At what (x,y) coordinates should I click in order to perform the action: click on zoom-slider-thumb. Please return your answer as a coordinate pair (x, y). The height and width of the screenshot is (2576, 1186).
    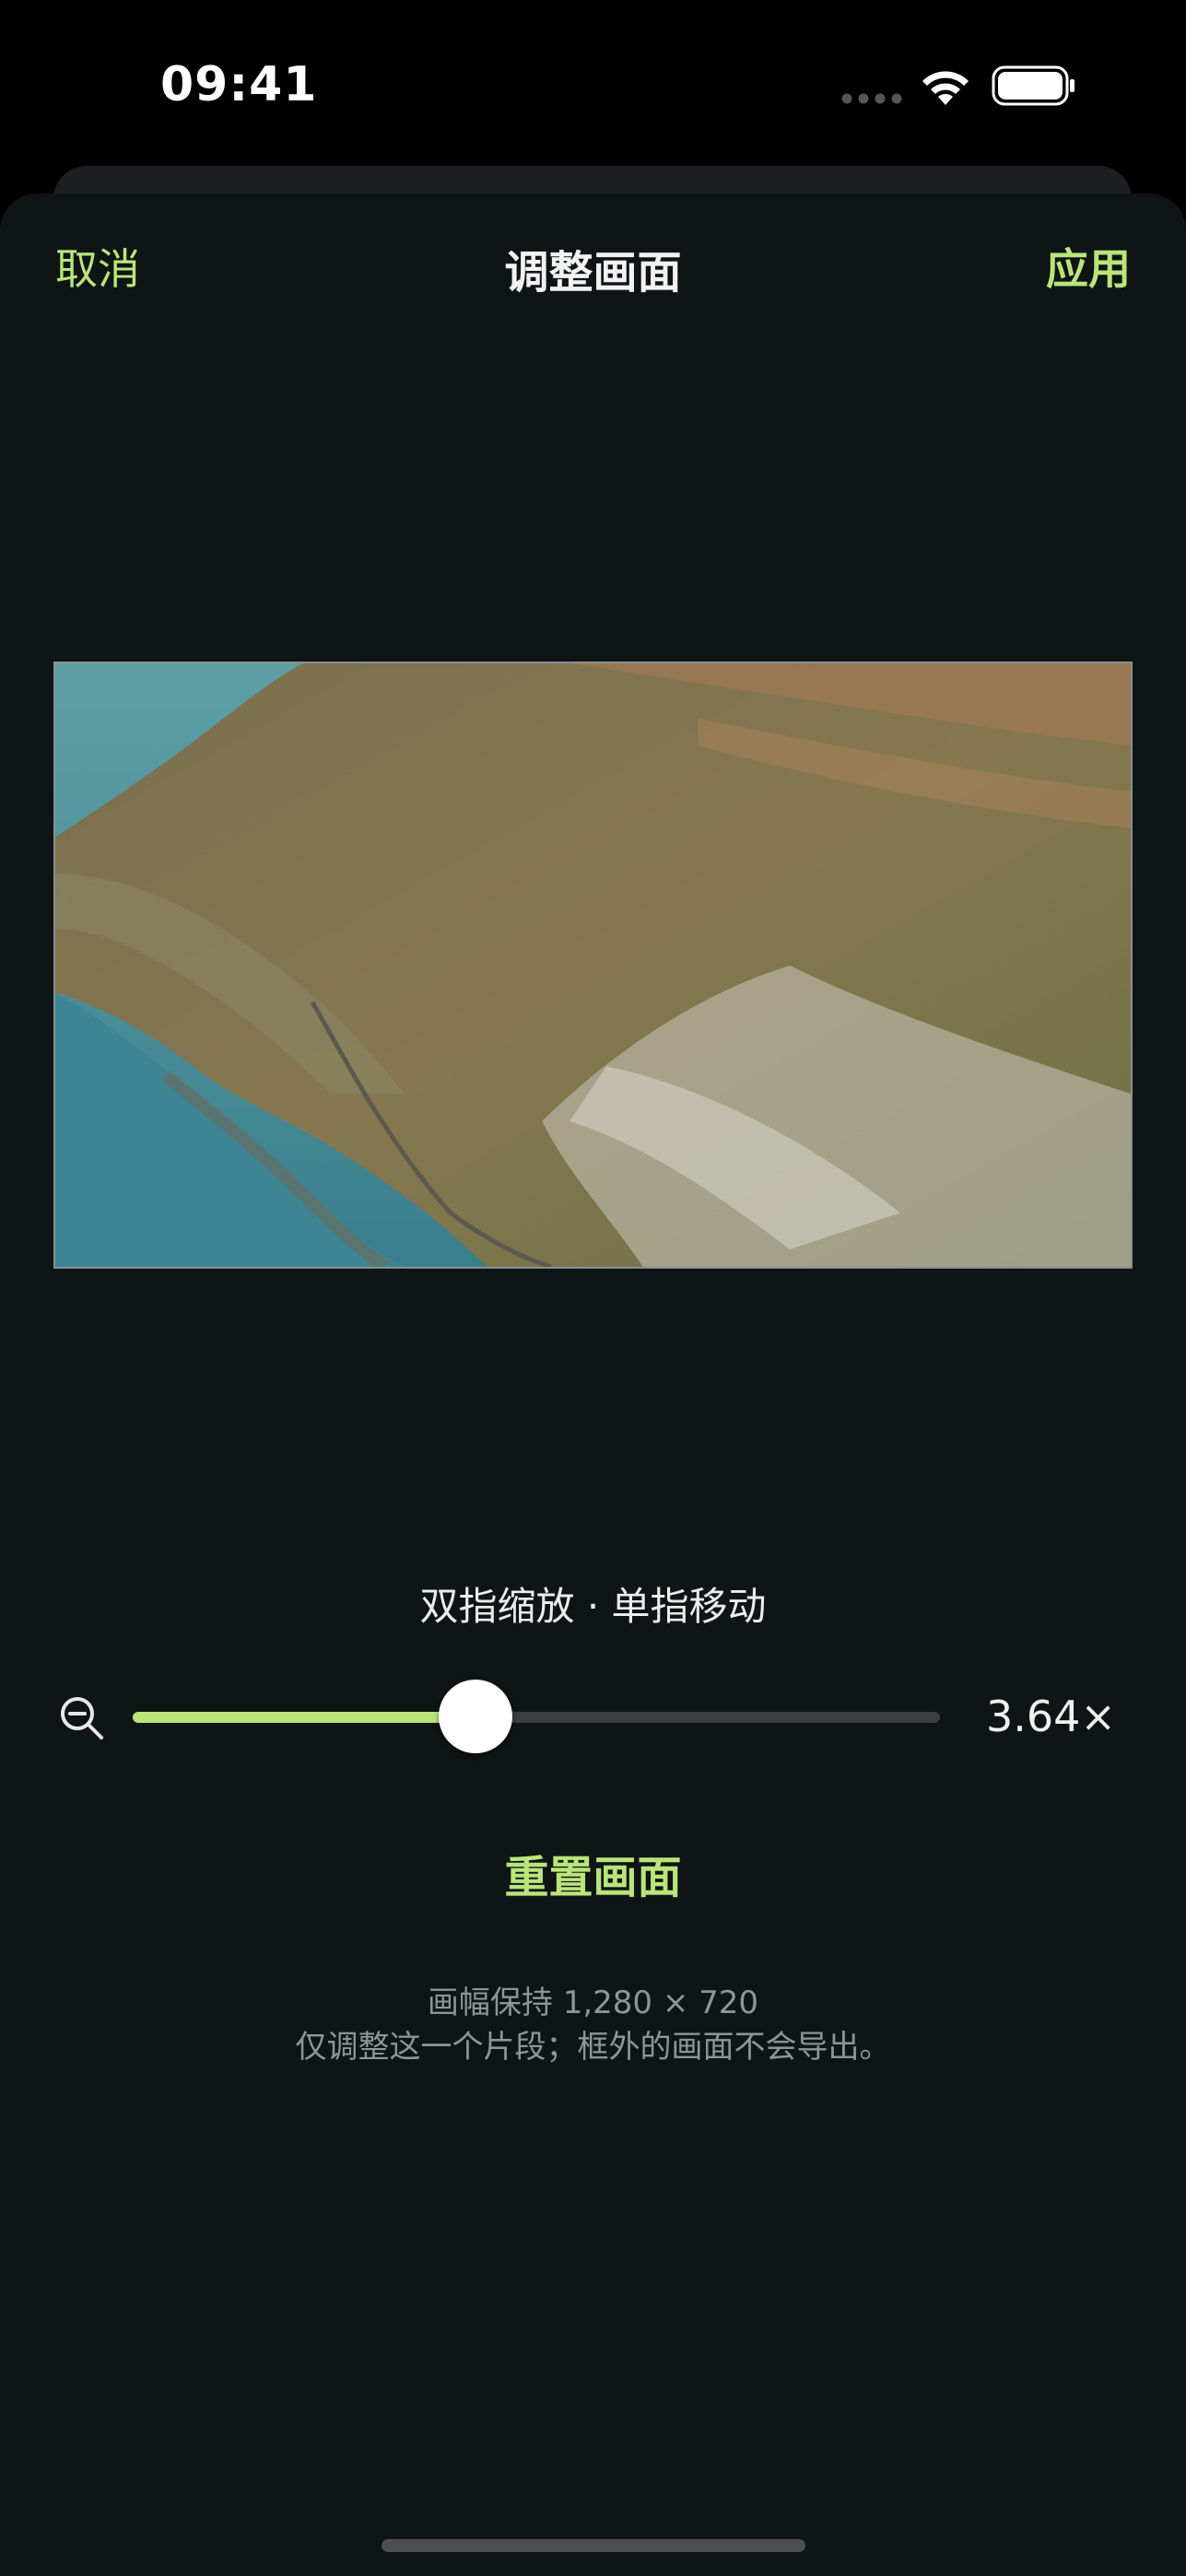
    Looking at the image, I should click on (476, 1716).